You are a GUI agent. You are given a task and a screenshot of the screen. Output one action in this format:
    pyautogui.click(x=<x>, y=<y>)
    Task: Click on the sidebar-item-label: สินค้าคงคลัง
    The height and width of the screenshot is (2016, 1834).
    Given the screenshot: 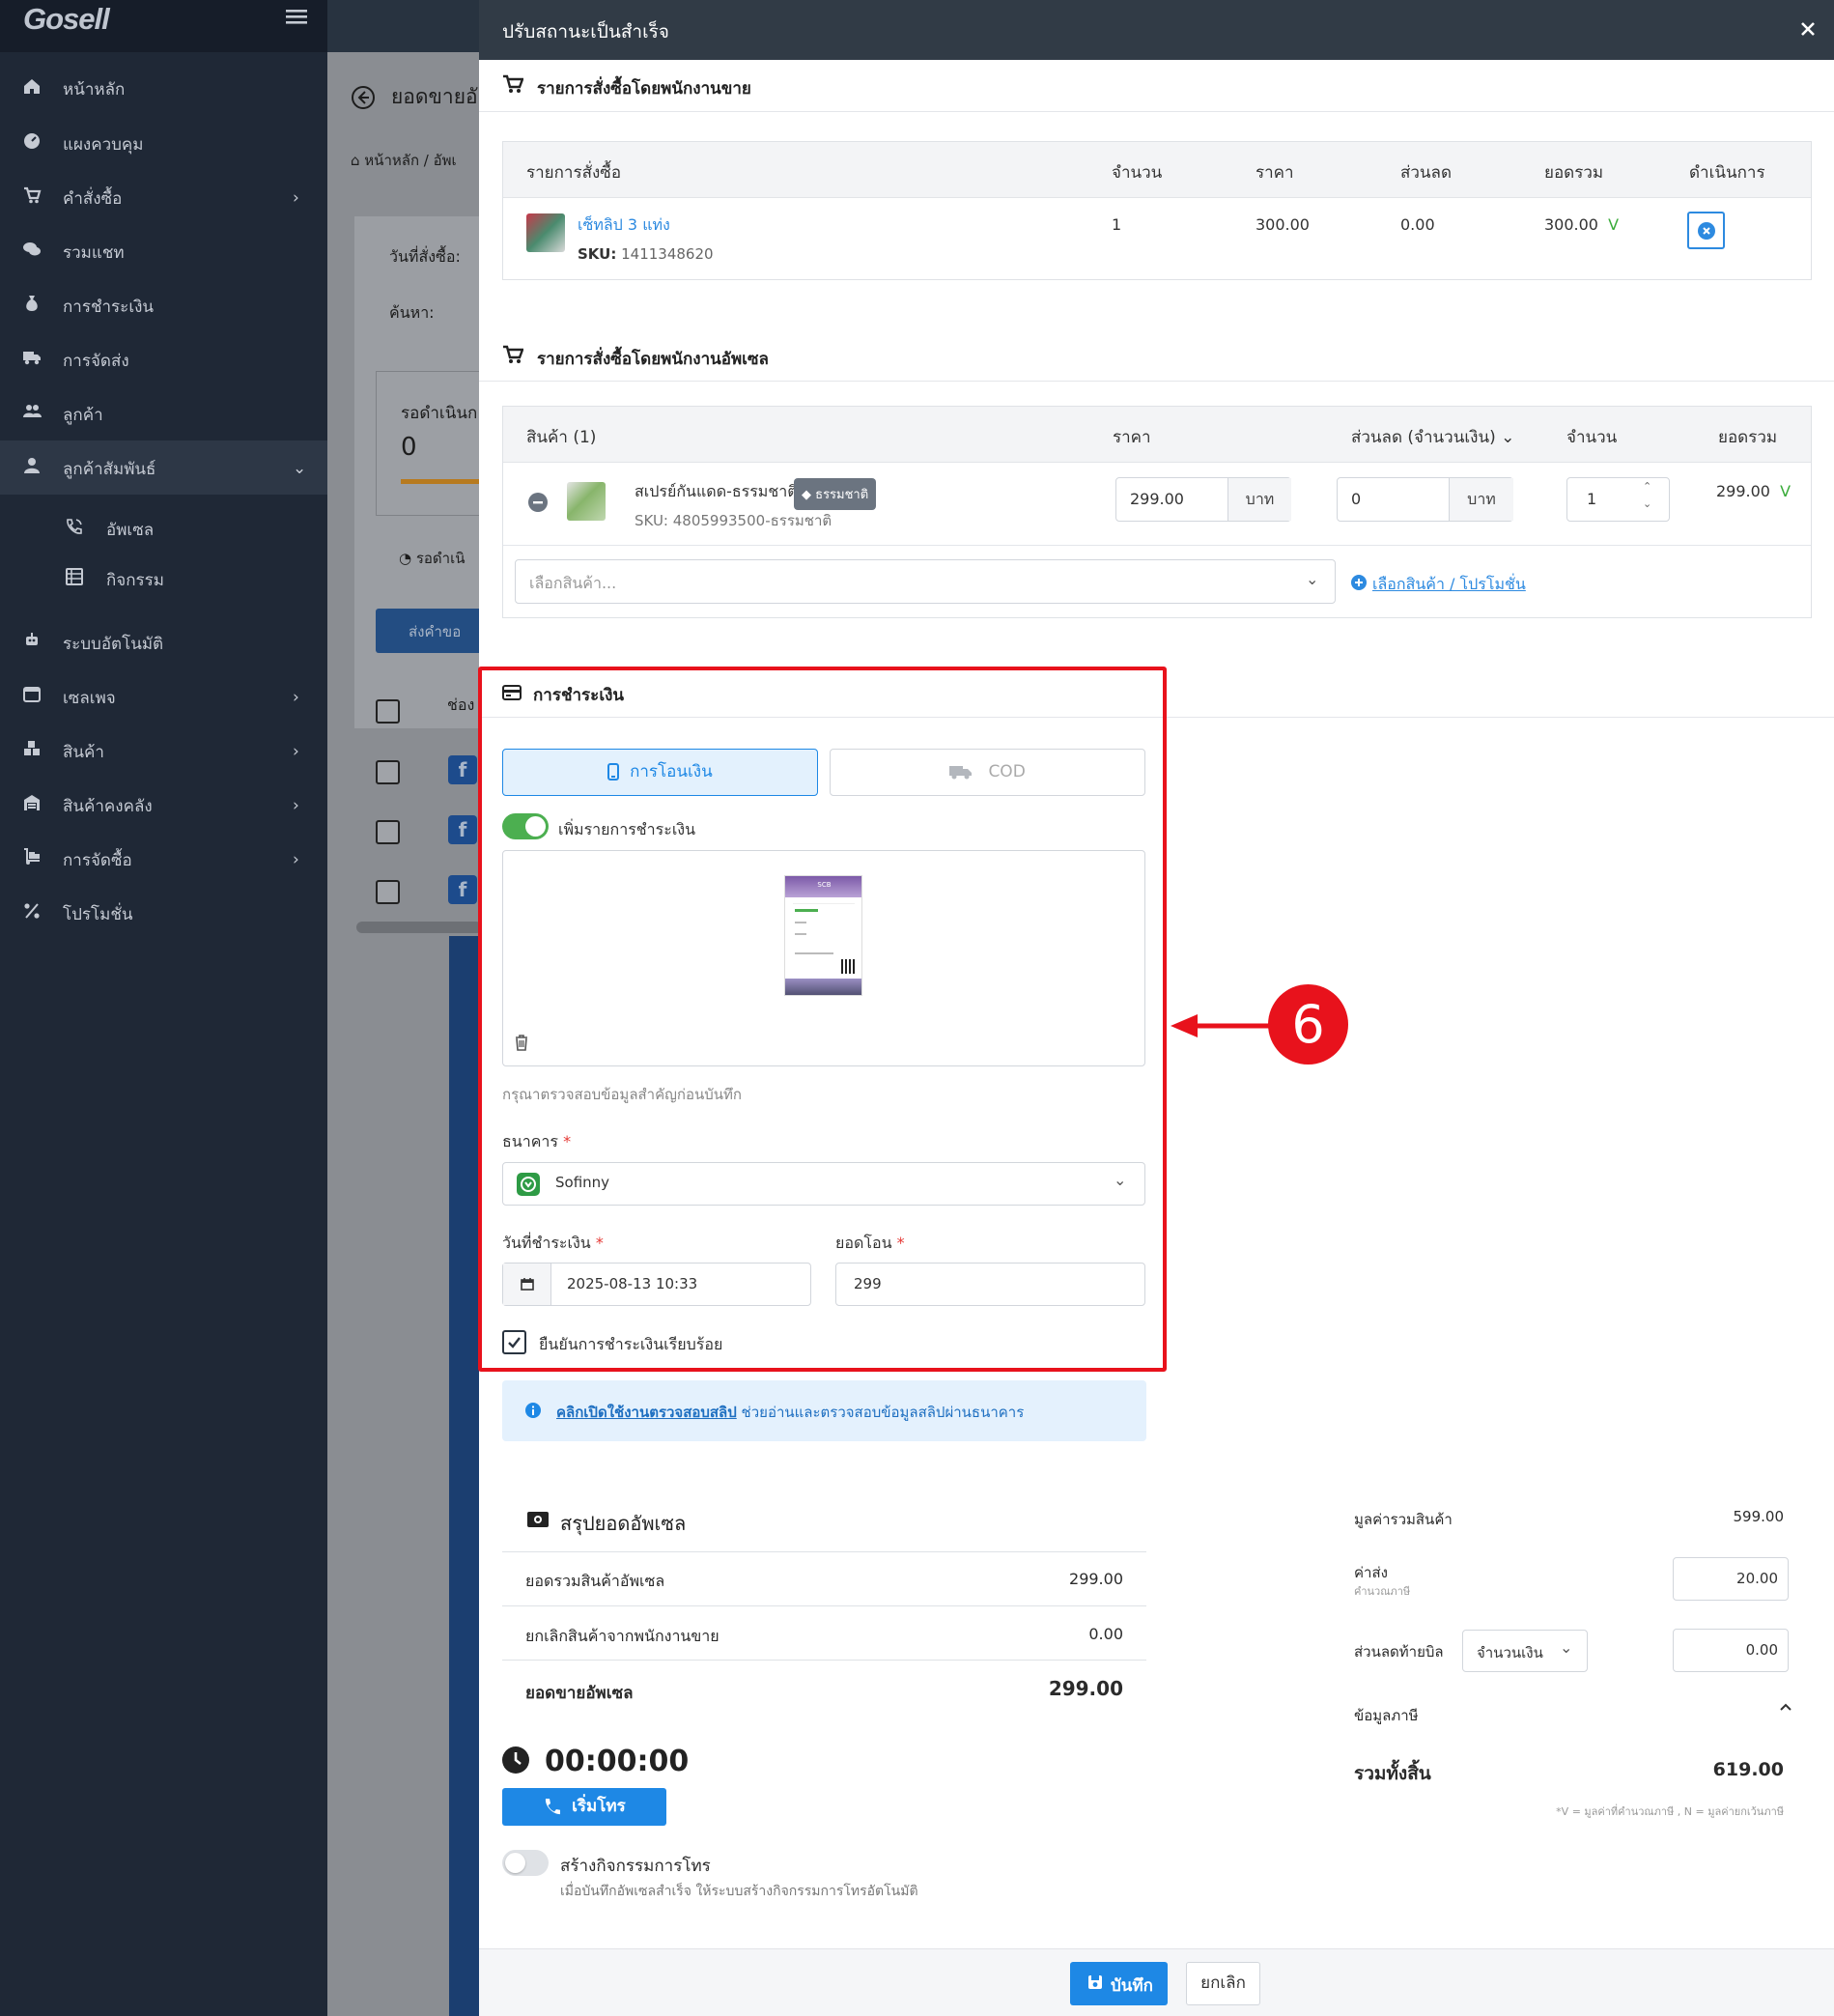 What is the action you would take?
    pyautogui.click(x=108, y=806)
    